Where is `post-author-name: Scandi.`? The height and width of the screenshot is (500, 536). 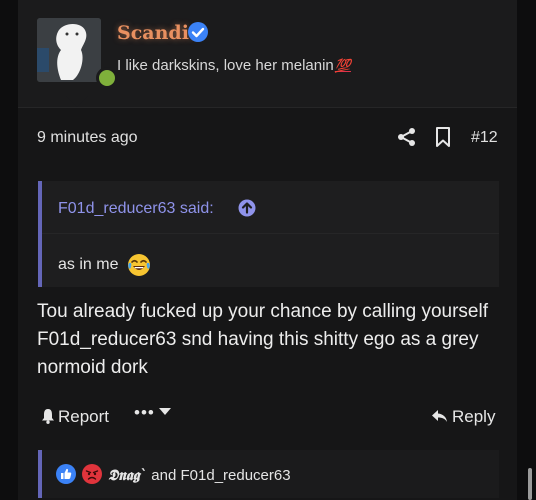 post-author-name: Scandi. is located at coordinates (156, 33).